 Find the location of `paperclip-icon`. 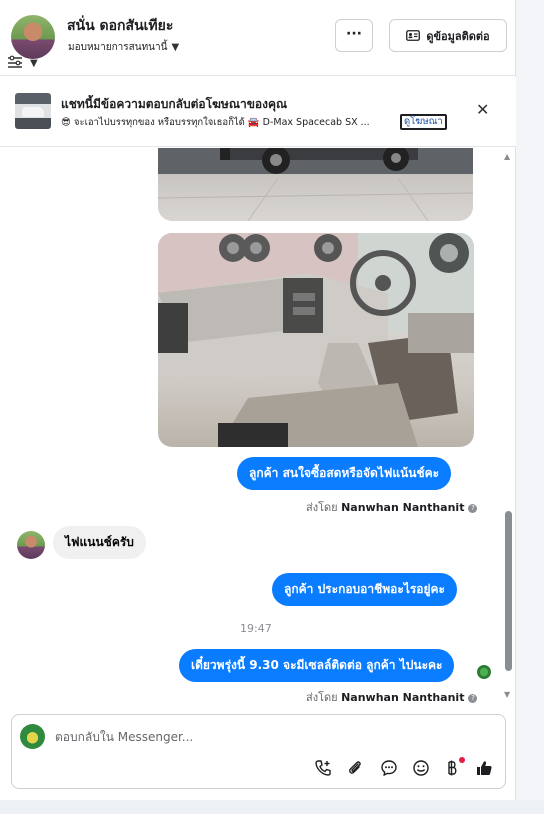

paperclip-icon is located at coordinates (355, 768).